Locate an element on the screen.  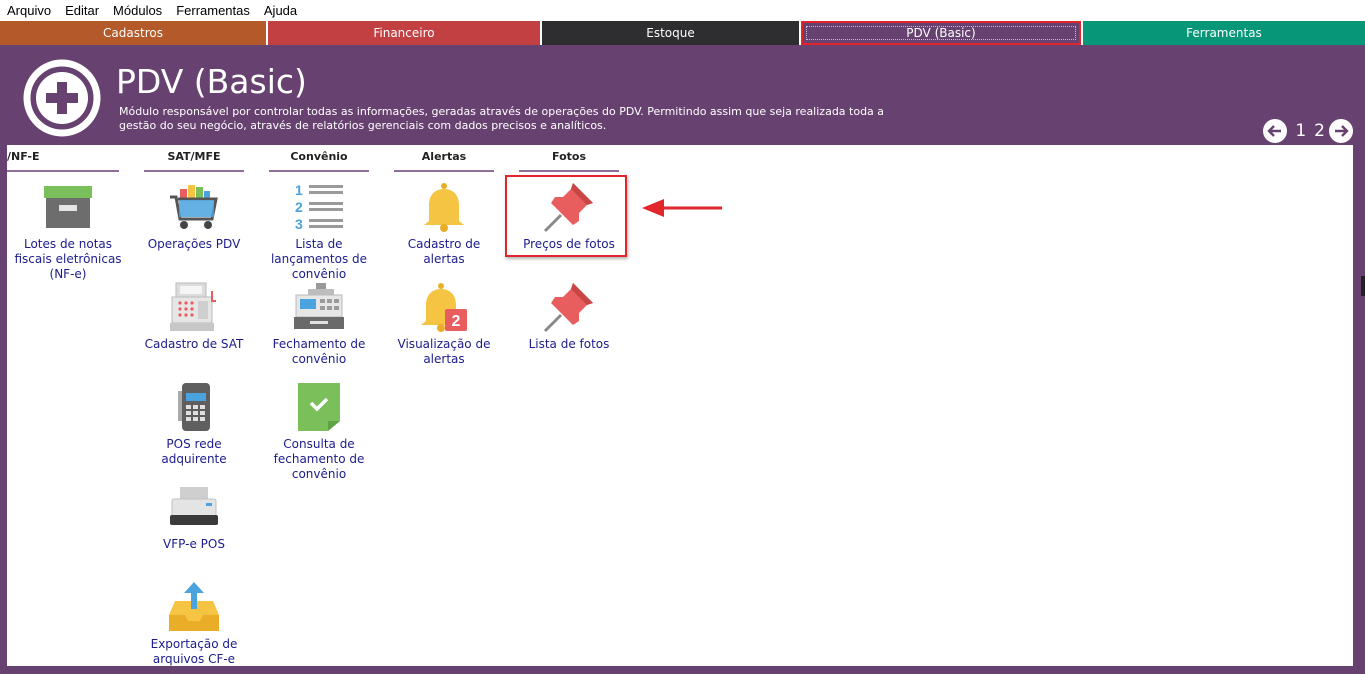
tab-label: Cadastros is located at coordinates (133, 33).